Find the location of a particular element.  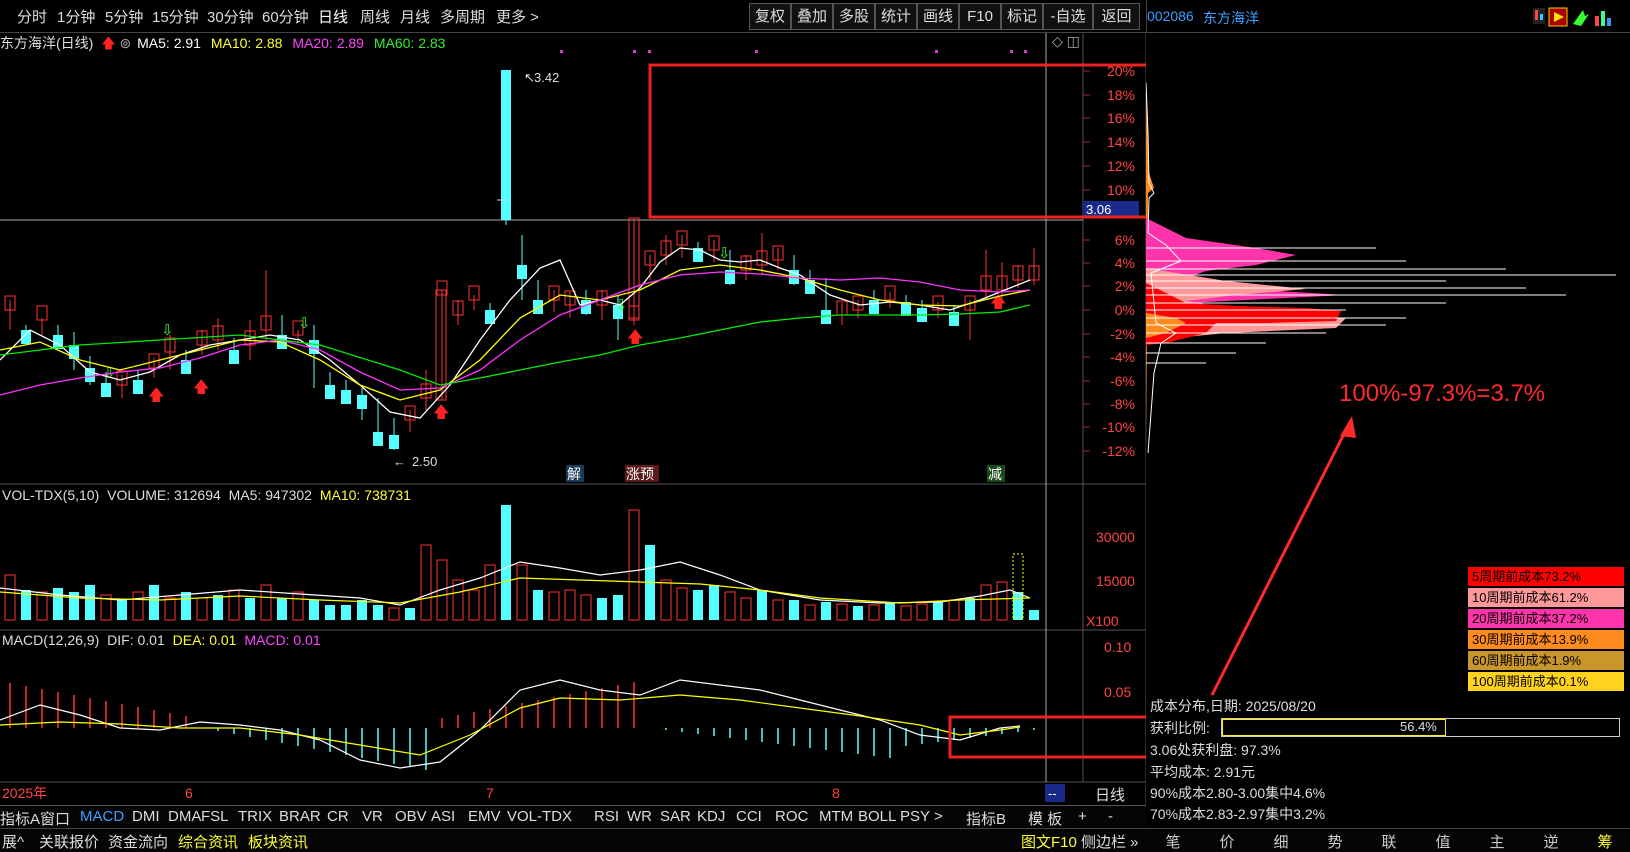

legend-item: 100周期前成本0.1% is located at coordinates (1546, 681).